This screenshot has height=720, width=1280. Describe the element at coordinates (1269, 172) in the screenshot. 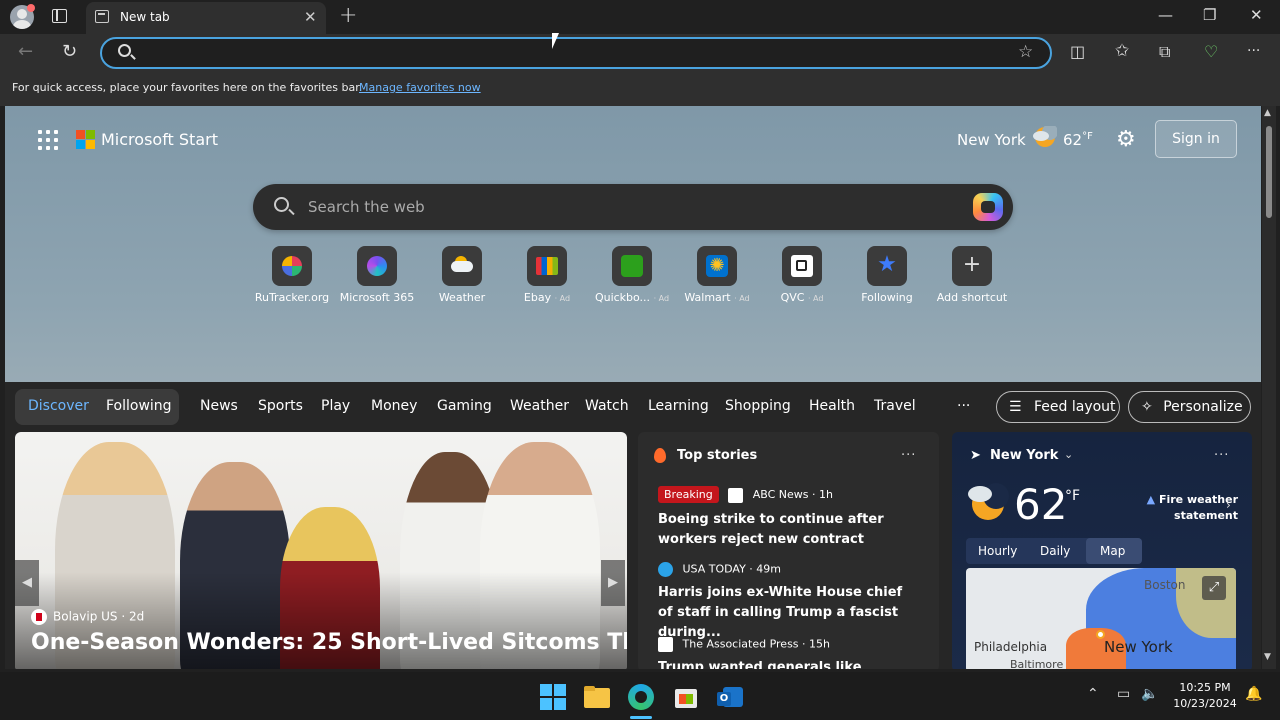

I see `scrollbar-thumb` at that location.